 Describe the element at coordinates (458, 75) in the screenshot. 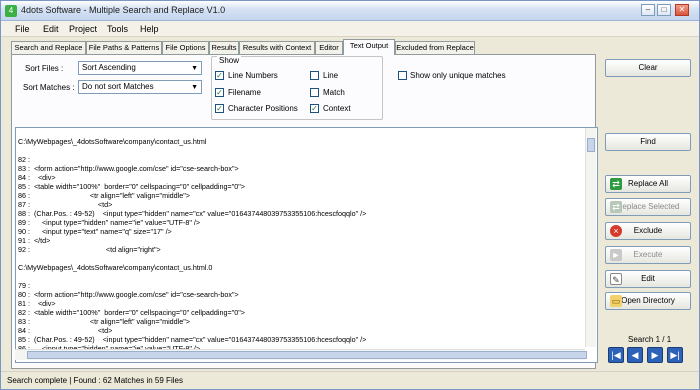

I see `unique-matches-label: Show only unique matches` at that location.